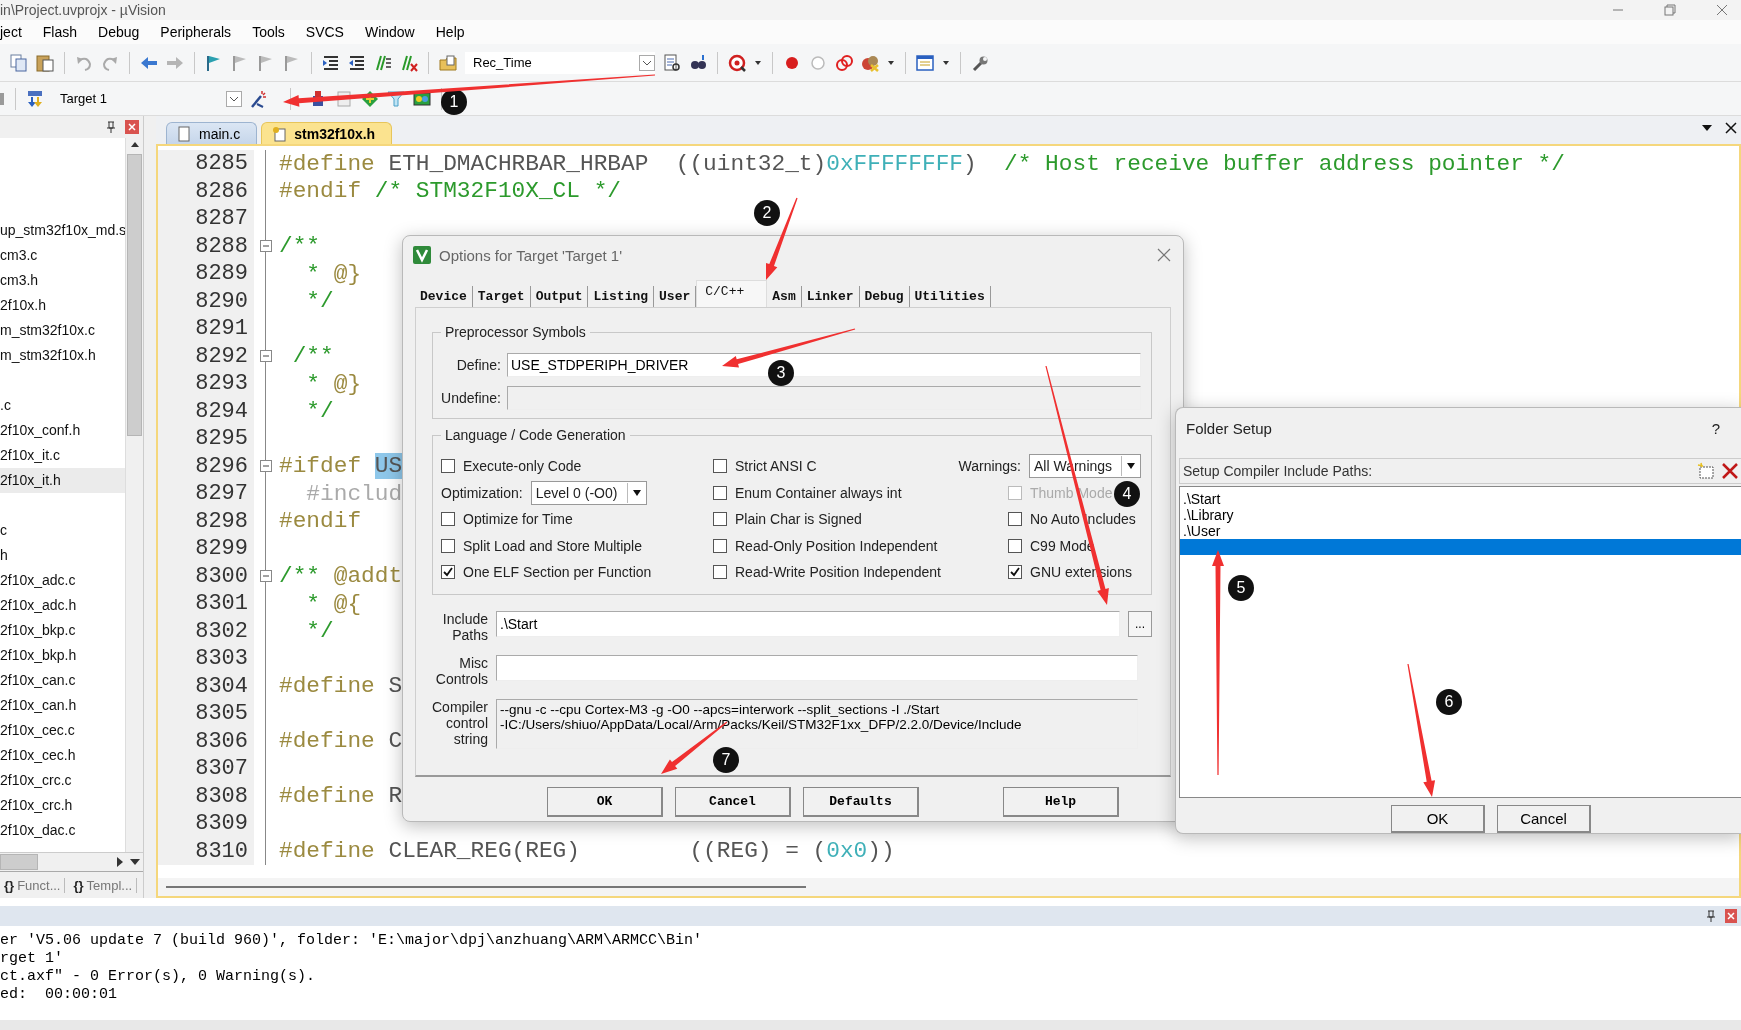  Describe the element at coordinates (357, 62) in the screenshot. I see `outdent-icon` at that location.